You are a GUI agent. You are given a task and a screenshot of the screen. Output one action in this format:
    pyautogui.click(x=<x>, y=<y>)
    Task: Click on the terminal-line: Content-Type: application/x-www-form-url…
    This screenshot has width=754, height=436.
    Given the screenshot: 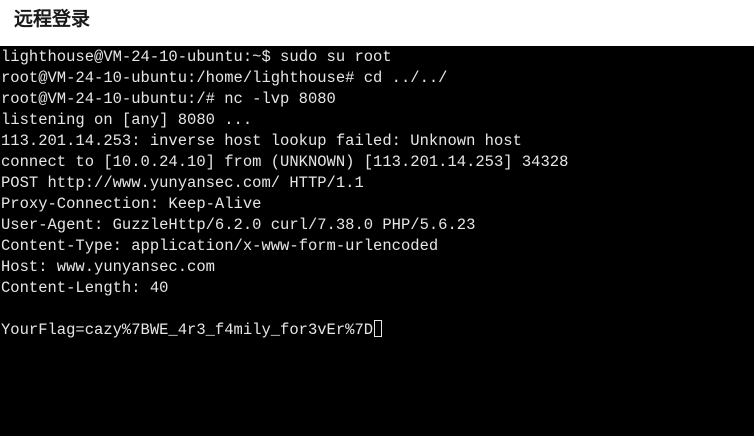 What is the action you would take?
    pyautogui.click(x=220, y=246)
    